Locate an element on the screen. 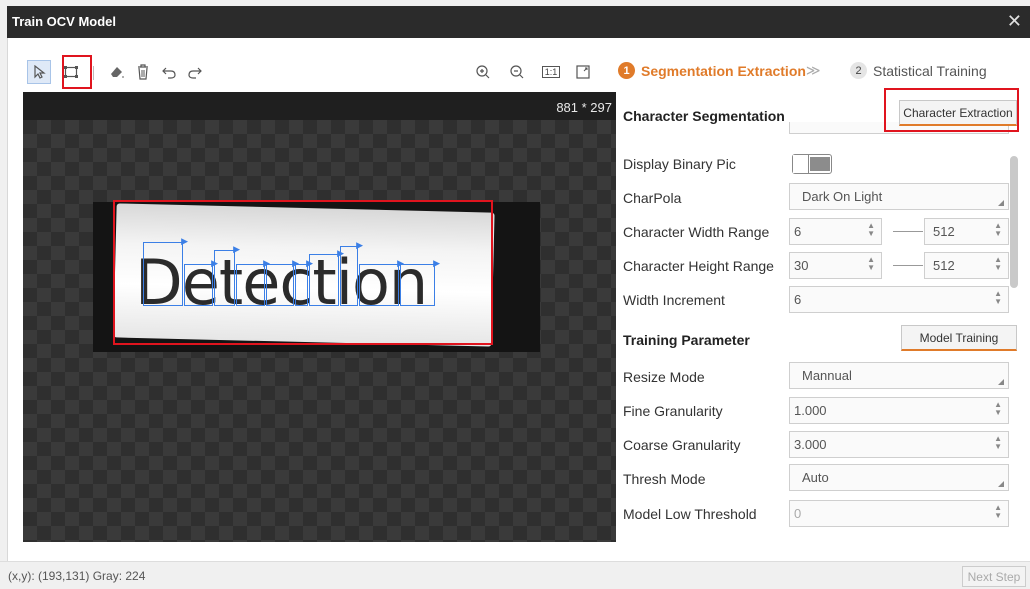 The width and height of the screenshot is (1030, 589). display-binary-toggle is located at coordinates (812, 164).